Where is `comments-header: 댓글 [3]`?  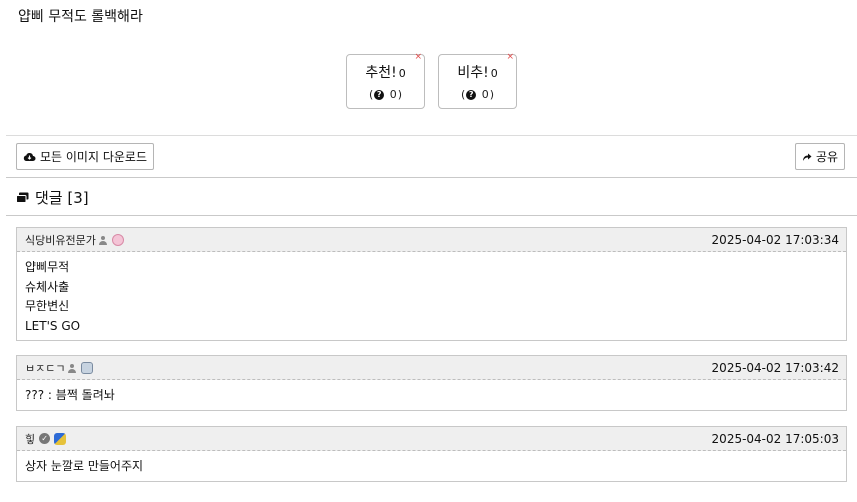
comments-header: 댓글 [3] is located at coordinates (52, 197).